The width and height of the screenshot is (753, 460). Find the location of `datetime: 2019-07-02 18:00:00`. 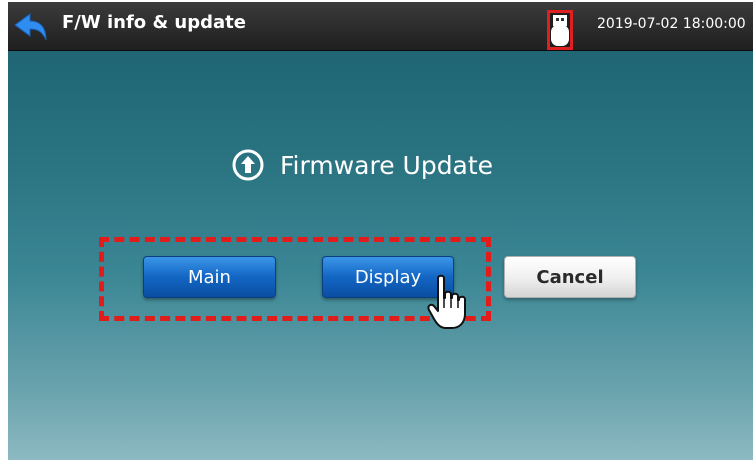

datetime: 2019-07-02 18:00:00 is located at coordinates (671, 24).